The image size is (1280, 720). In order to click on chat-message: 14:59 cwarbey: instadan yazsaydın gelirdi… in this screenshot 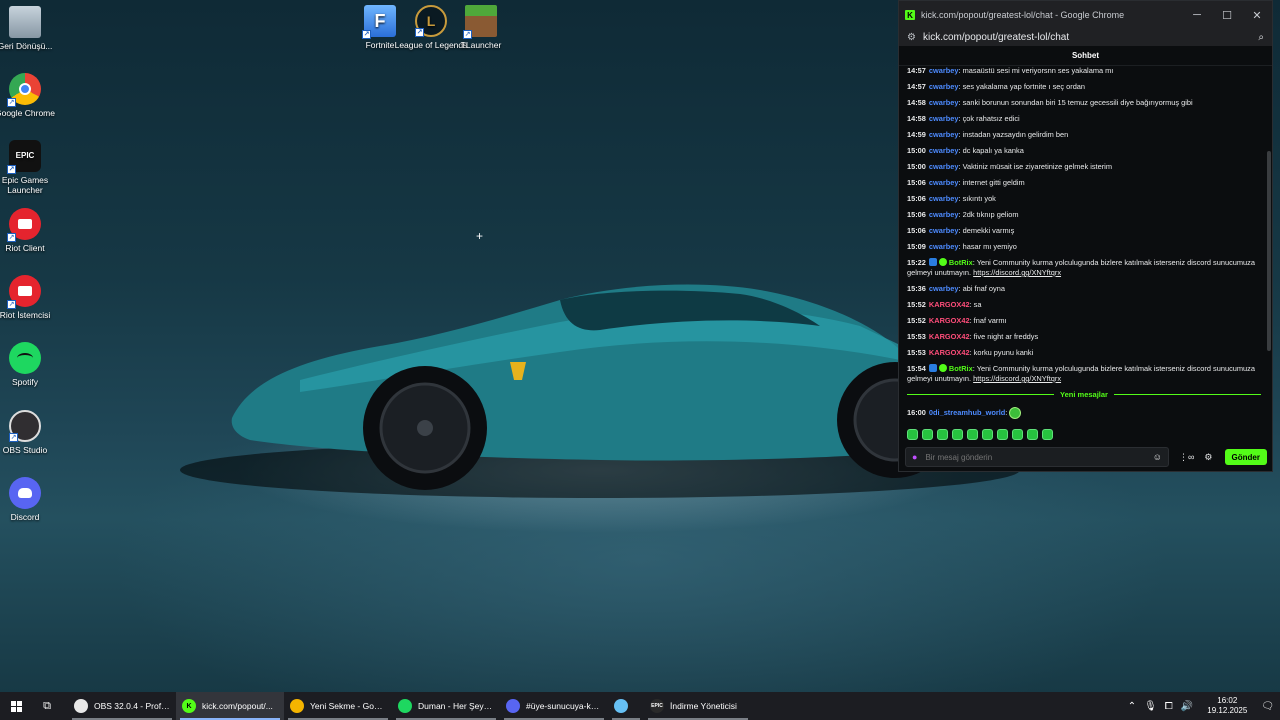, I will do `click(1084, 135)`.